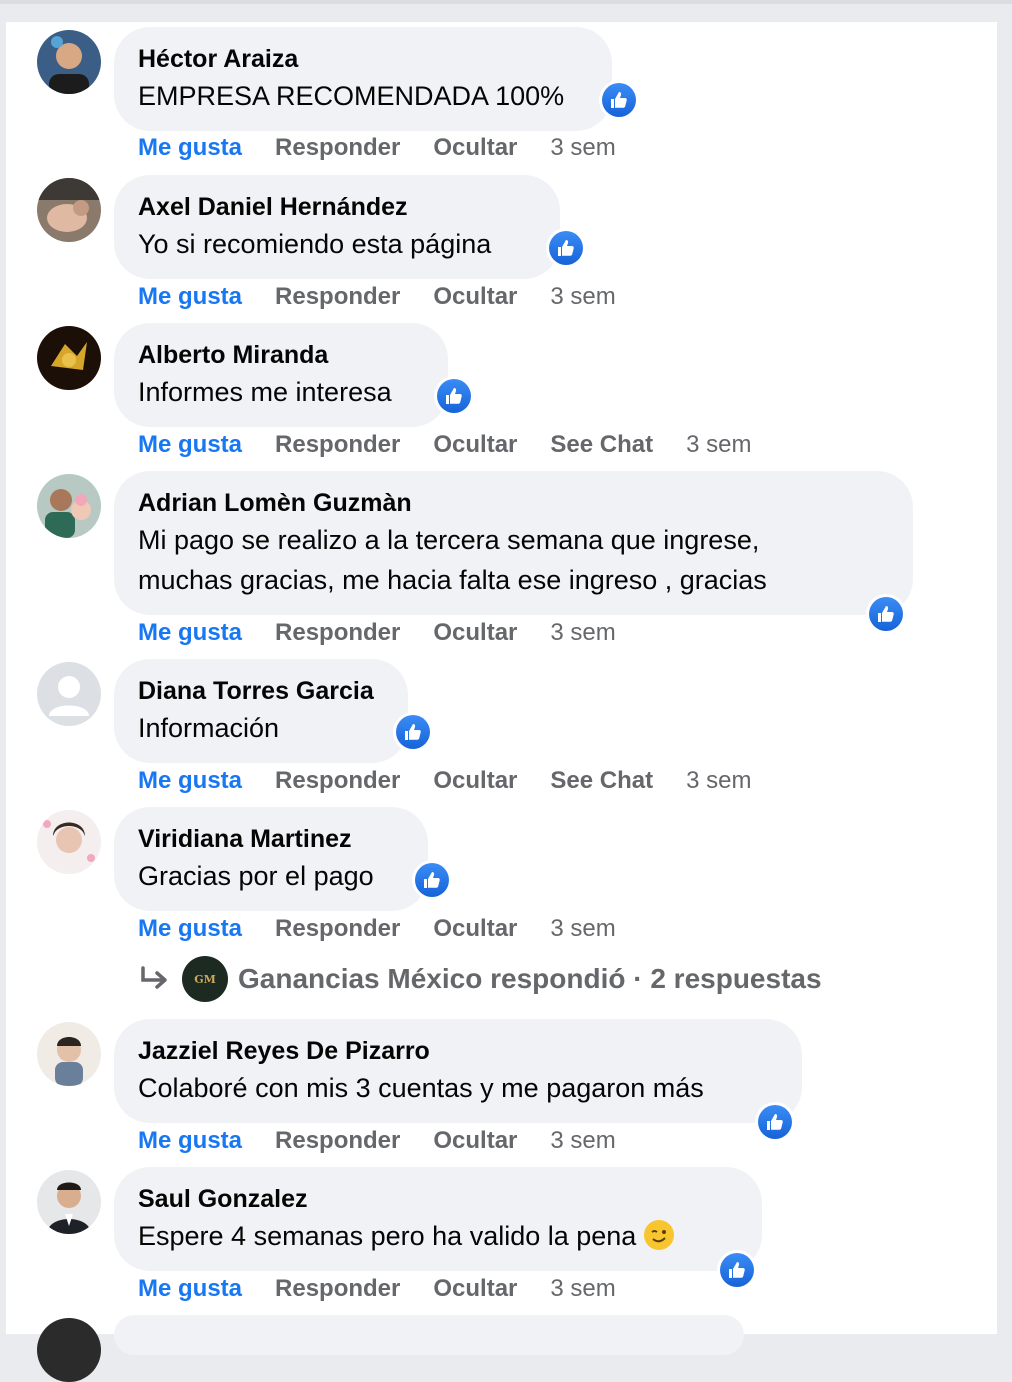 This screenshot has height=1382, width=1012. Describe the element at coordinates (265, 392) in the screenshot. I see `comment-text: Informes me interesa` at that location.